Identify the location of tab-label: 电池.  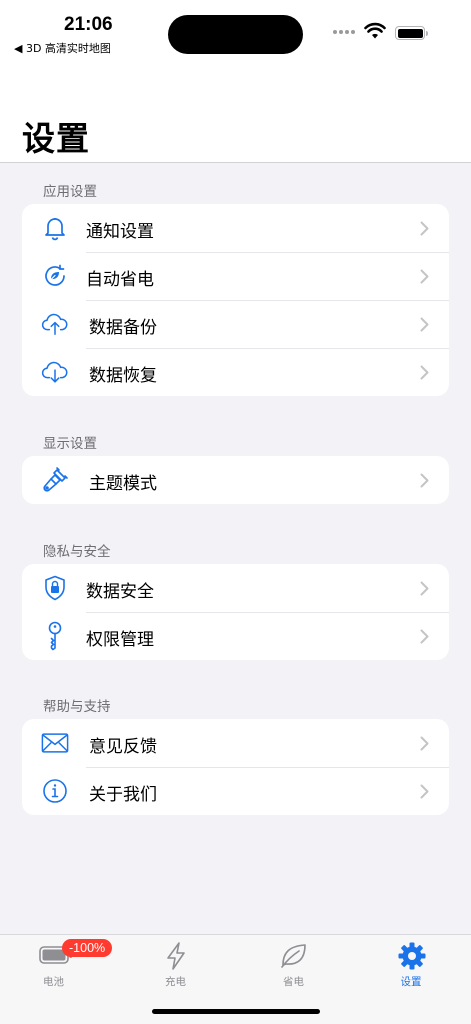
(53, 982).